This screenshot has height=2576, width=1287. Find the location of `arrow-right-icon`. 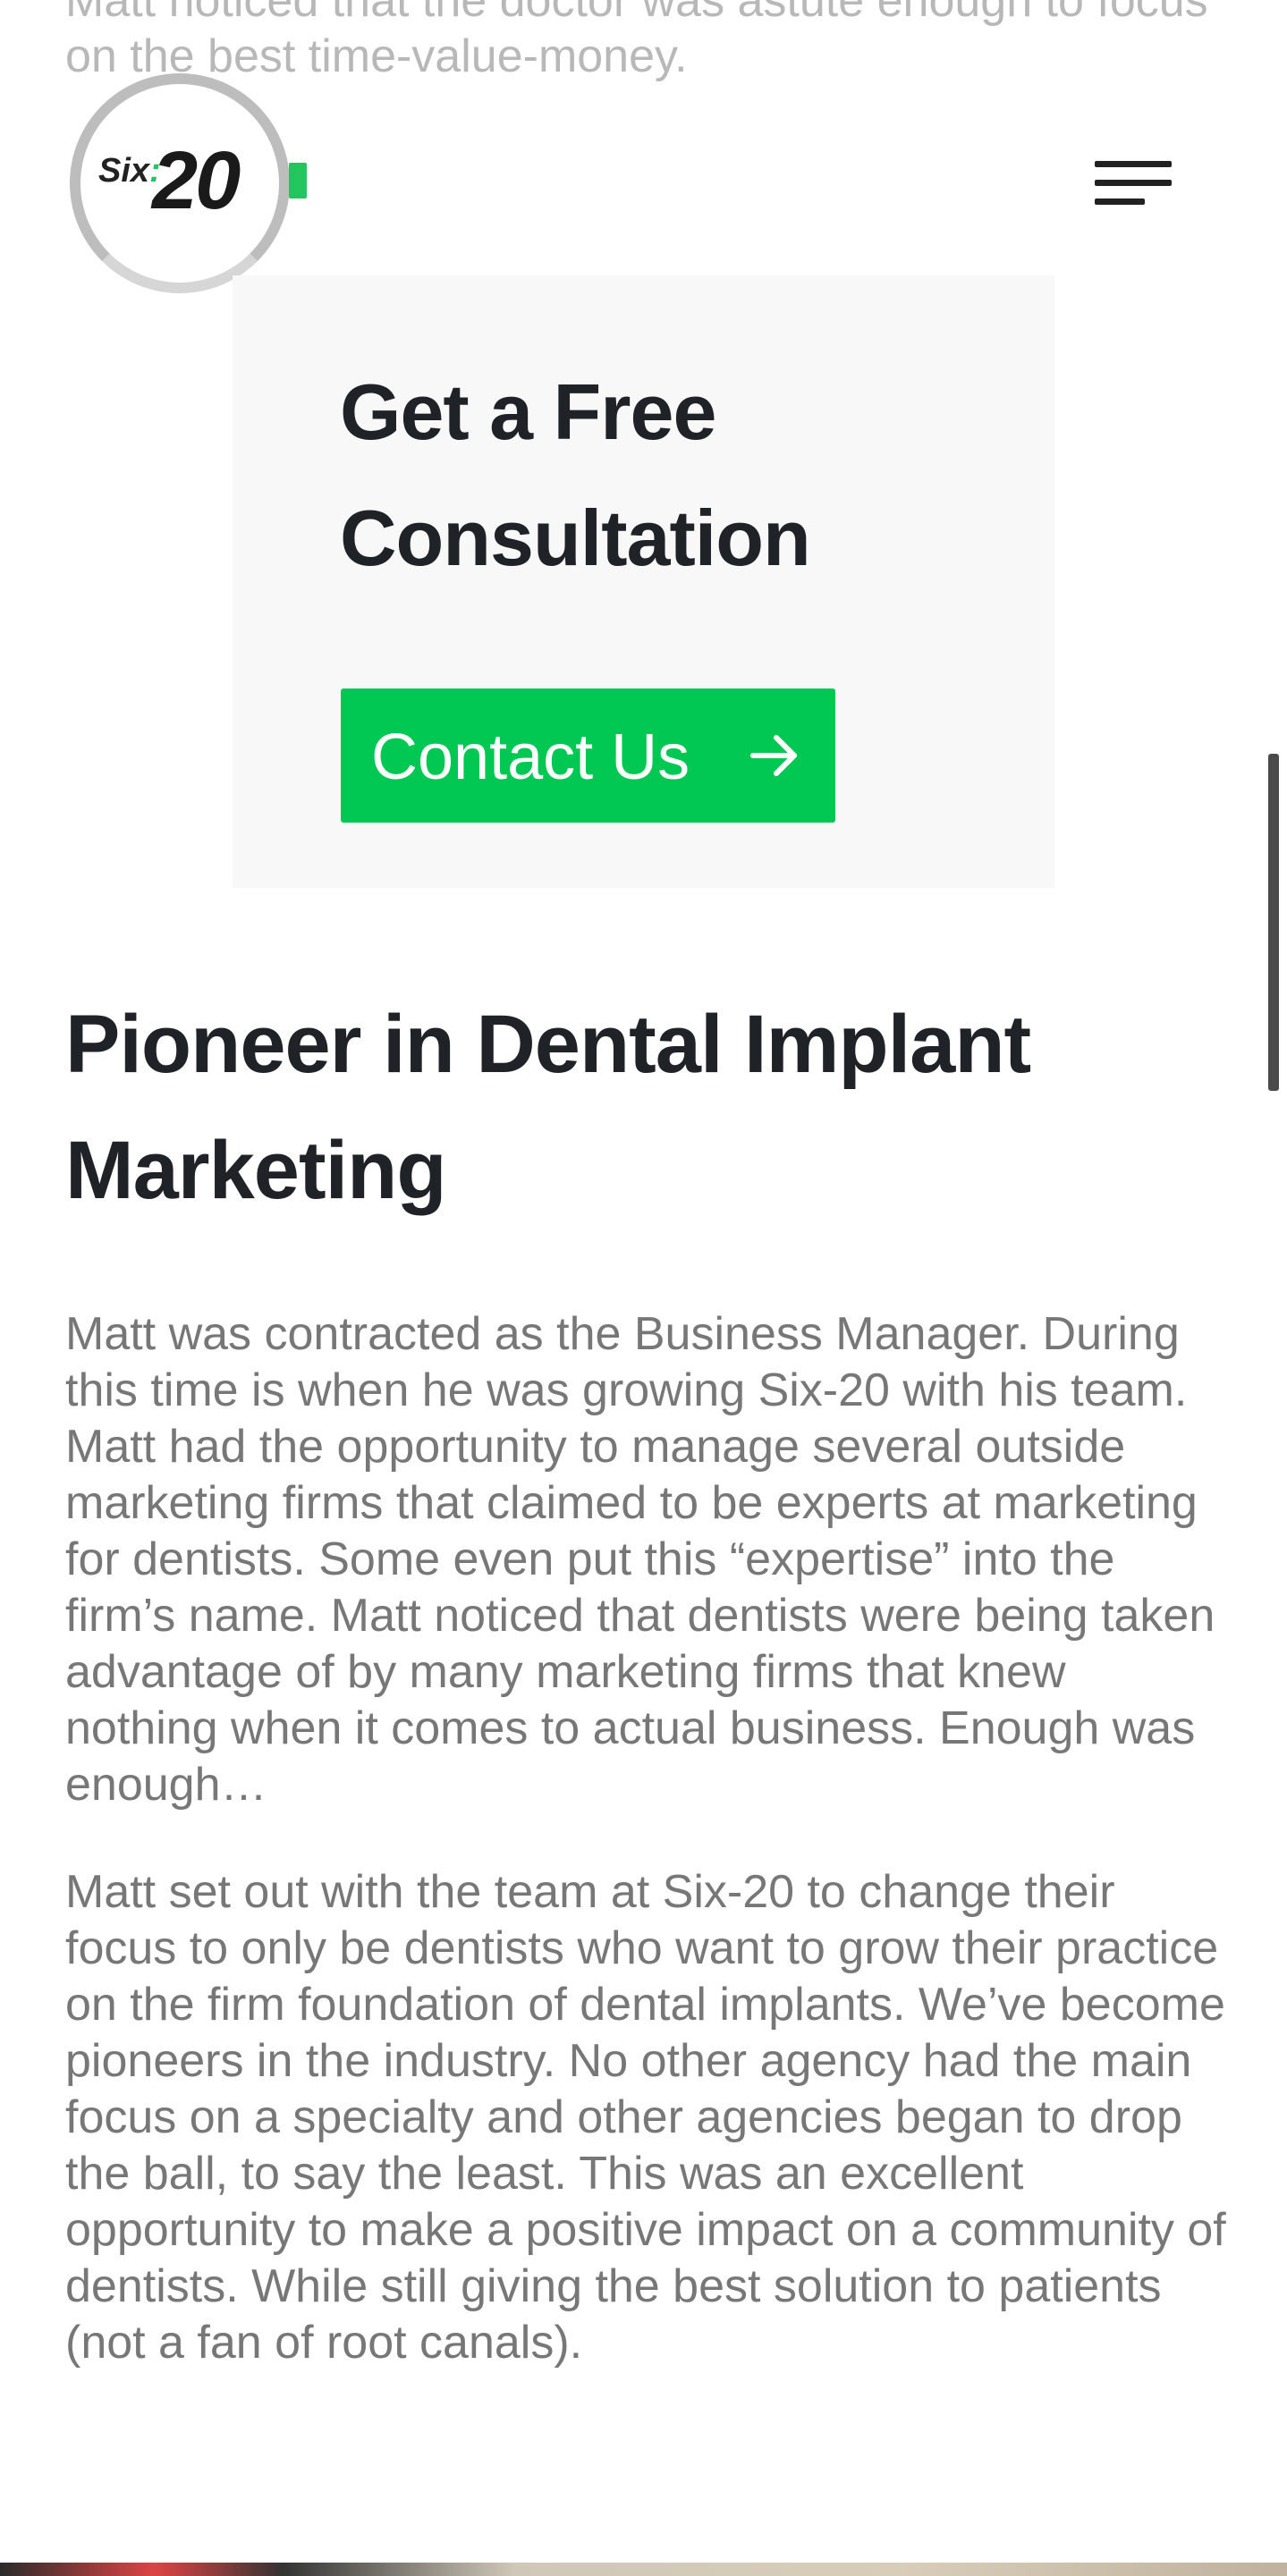

arrow-right-icon is located at coordinates (773, 755).